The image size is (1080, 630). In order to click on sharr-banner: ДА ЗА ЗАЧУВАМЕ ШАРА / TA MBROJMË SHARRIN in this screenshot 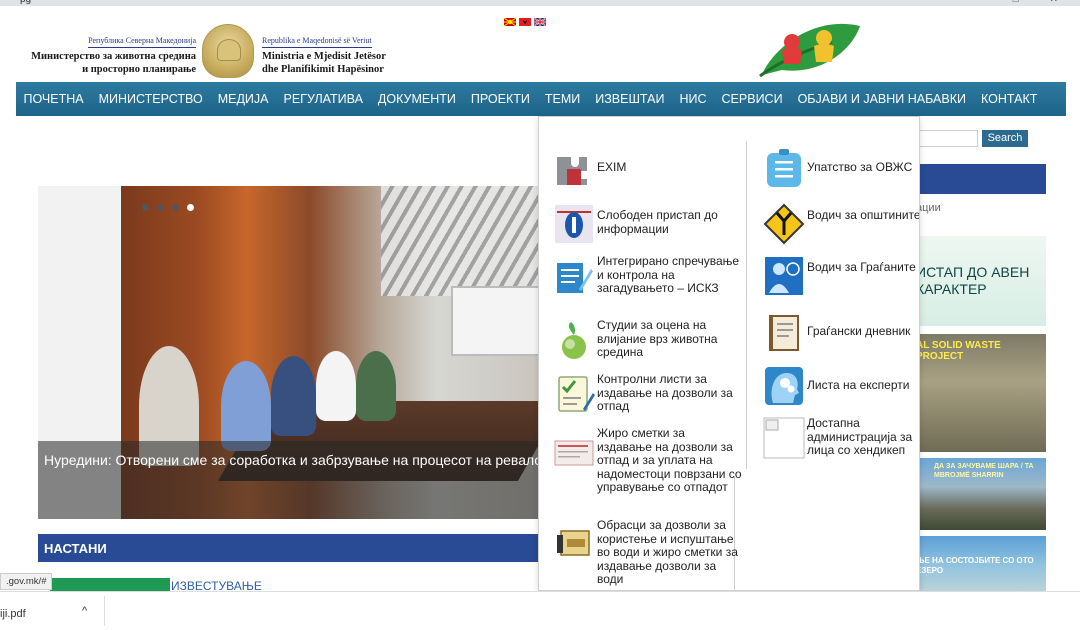, I will do `click(981, 494)`.